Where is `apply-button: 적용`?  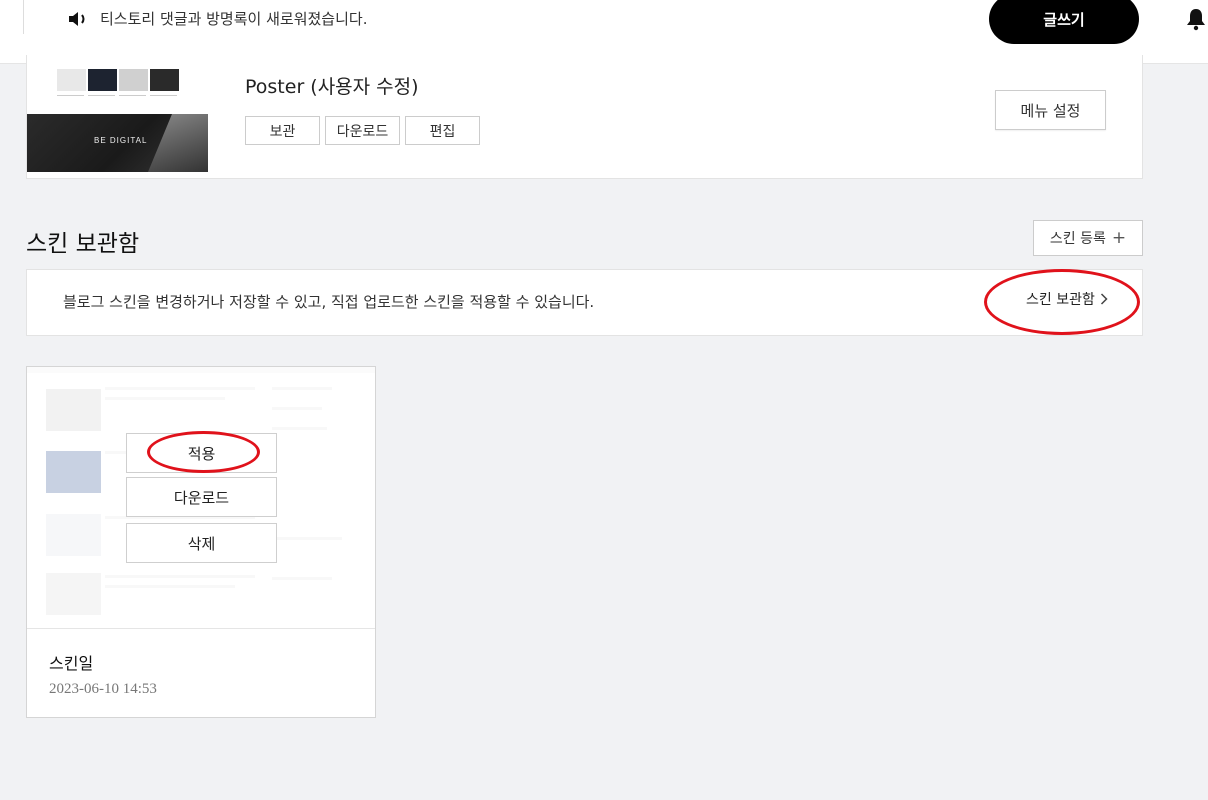
apply-button: 적용 is located at coordinates (201, 453).